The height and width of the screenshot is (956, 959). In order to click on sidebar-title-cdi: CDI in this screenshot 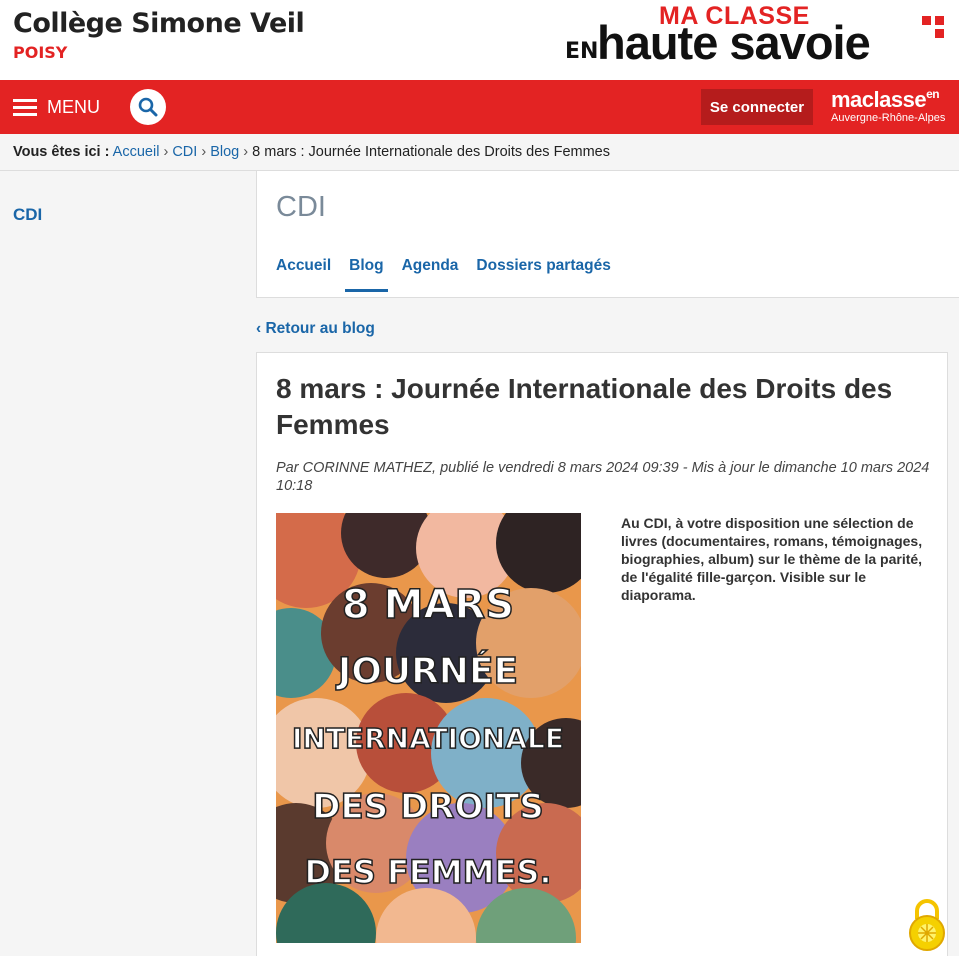, I will do `click(27, 215)`.